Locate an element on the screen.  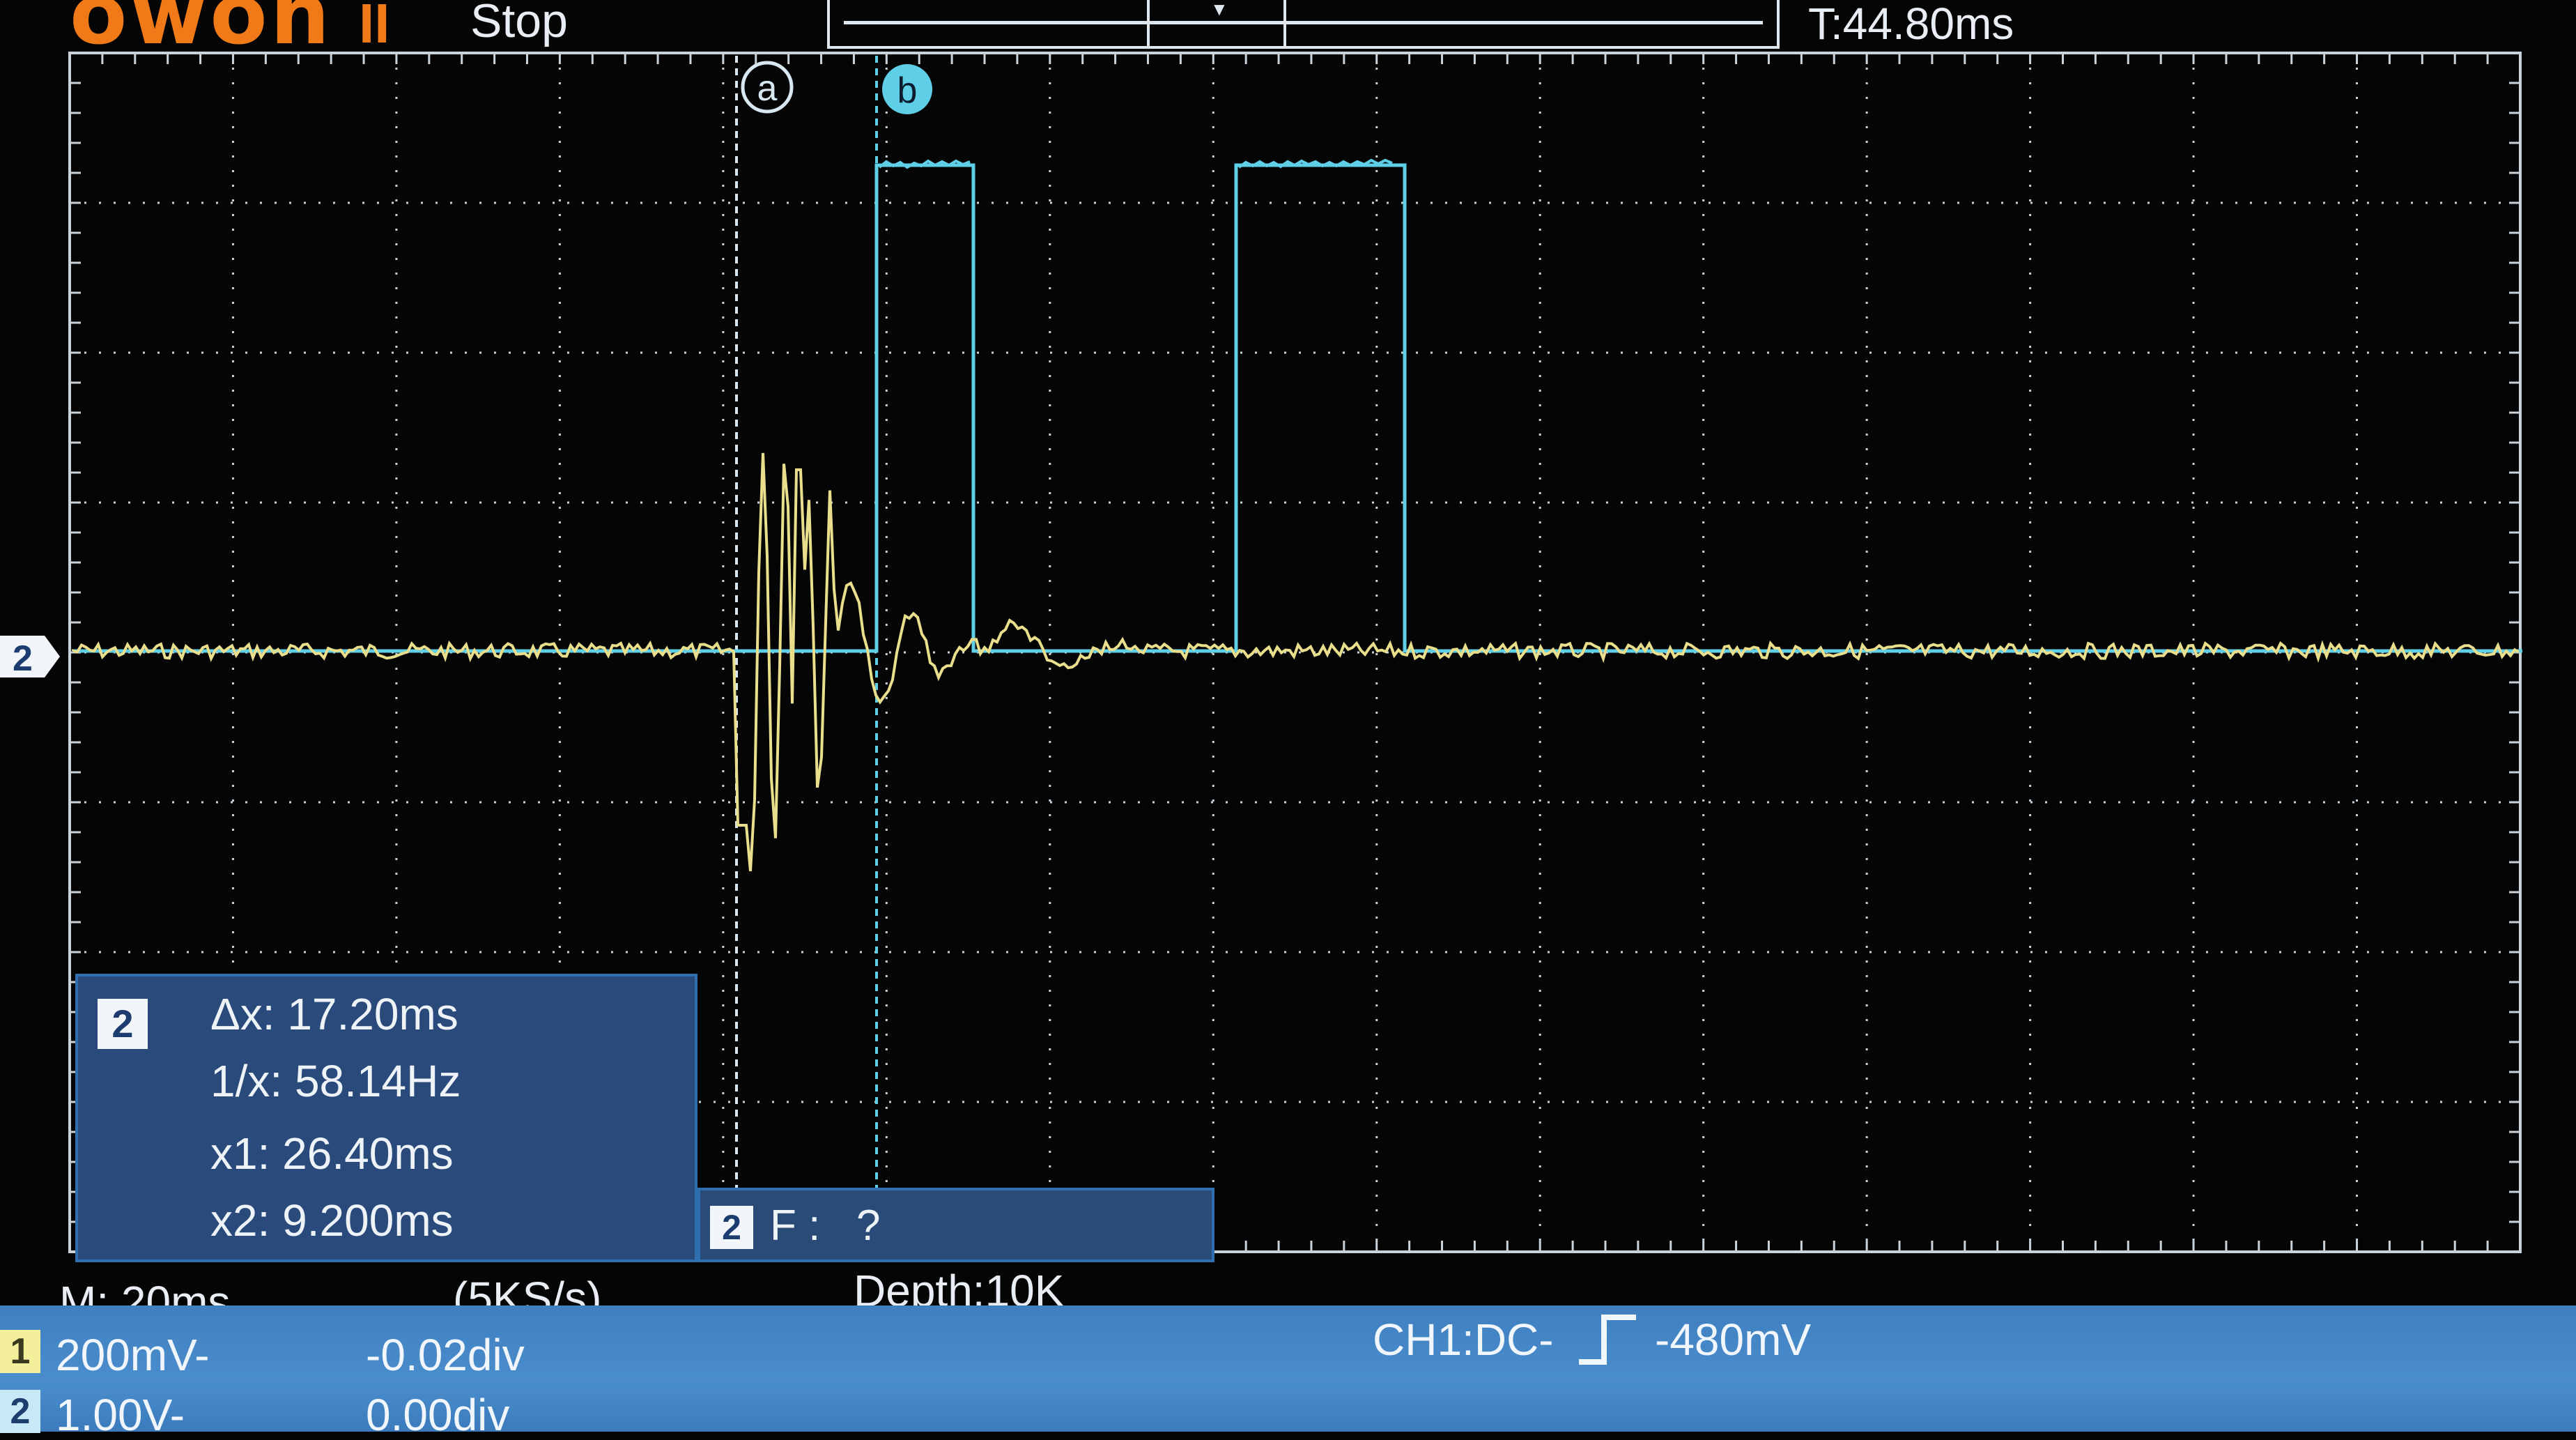
ch1-offset: -0.02div is located at coordinates (446, 1355).